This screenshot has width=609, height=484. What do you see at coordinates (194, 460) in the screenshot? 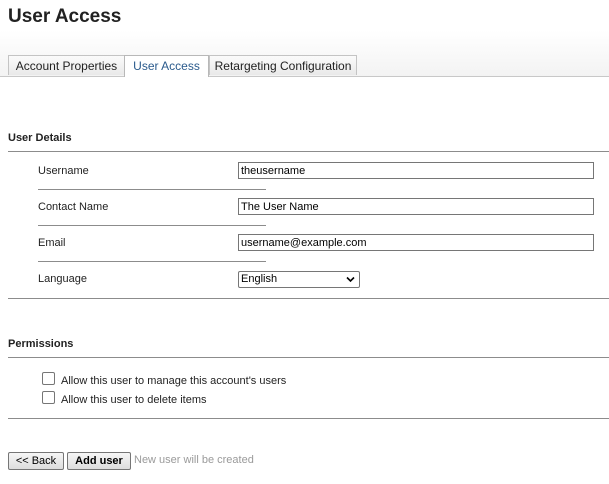
I see `status-hint: New user will be created` at bounding box center [194, 460].